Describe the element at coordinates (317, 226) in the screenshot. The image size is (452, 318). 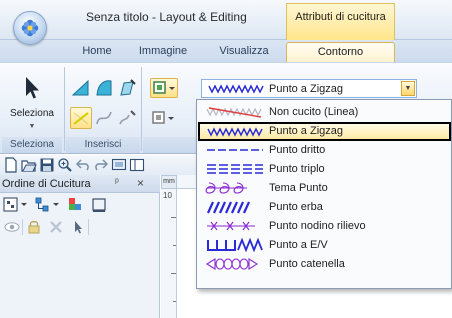
I see `list-item-label: Punto nodino rilievo` at that location.